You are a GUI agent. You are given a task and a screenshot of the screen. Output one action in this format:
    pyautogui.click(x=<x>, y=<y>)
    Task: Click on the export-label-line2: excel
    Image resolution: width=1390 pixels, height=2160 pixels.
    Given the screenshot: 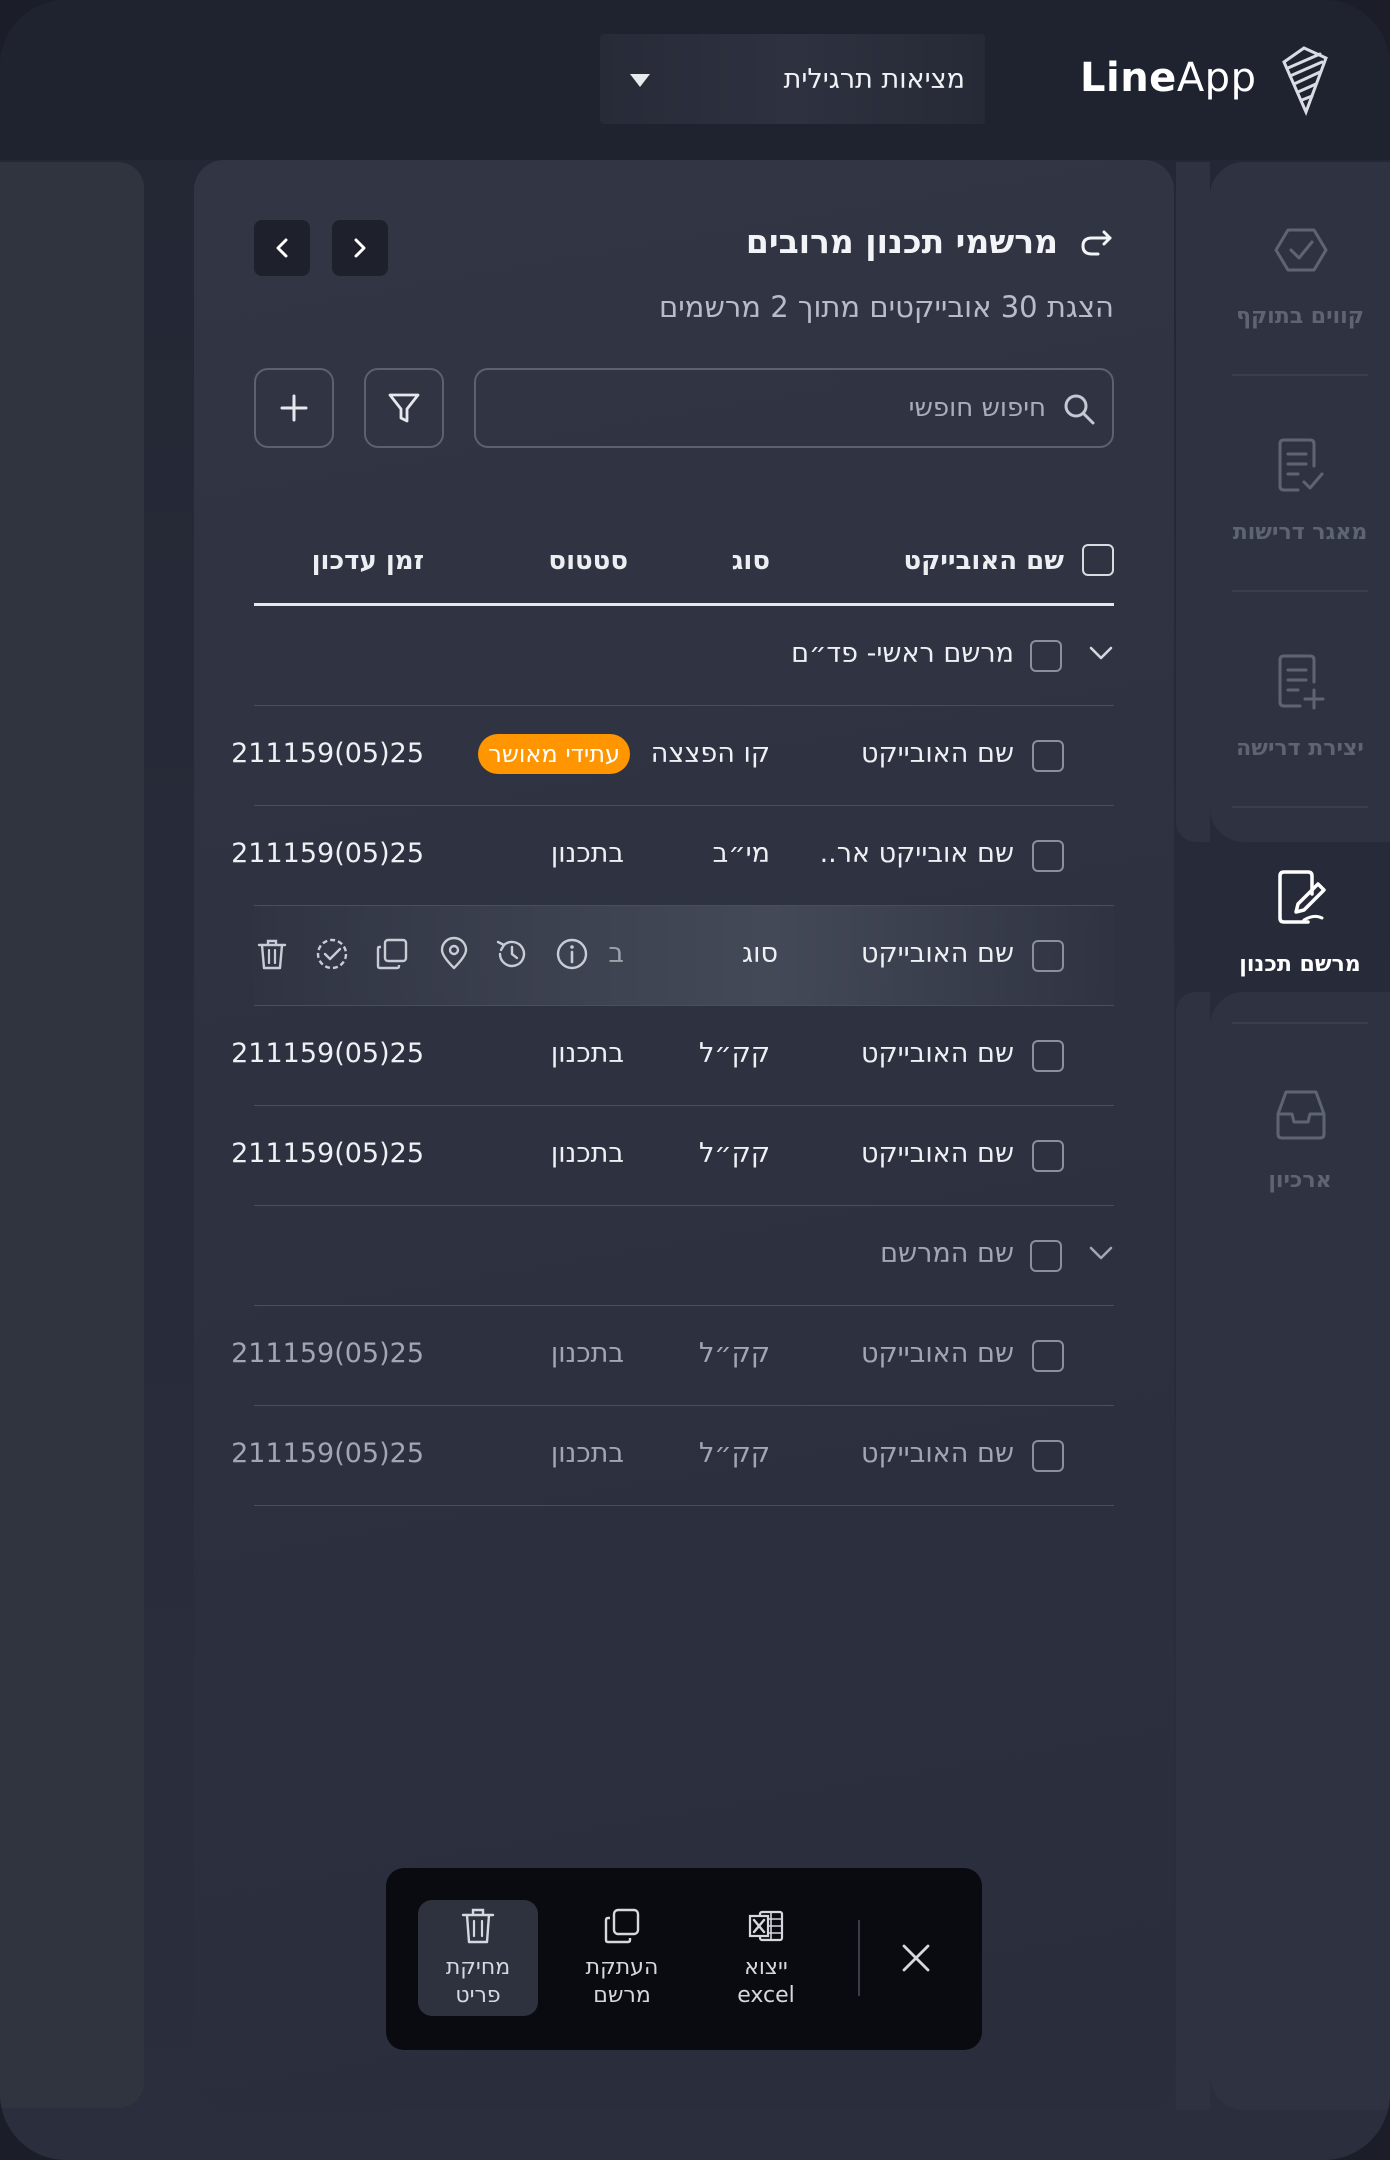 What is the action you would take?
    pyautogui.click(x=766, y=1995)
    